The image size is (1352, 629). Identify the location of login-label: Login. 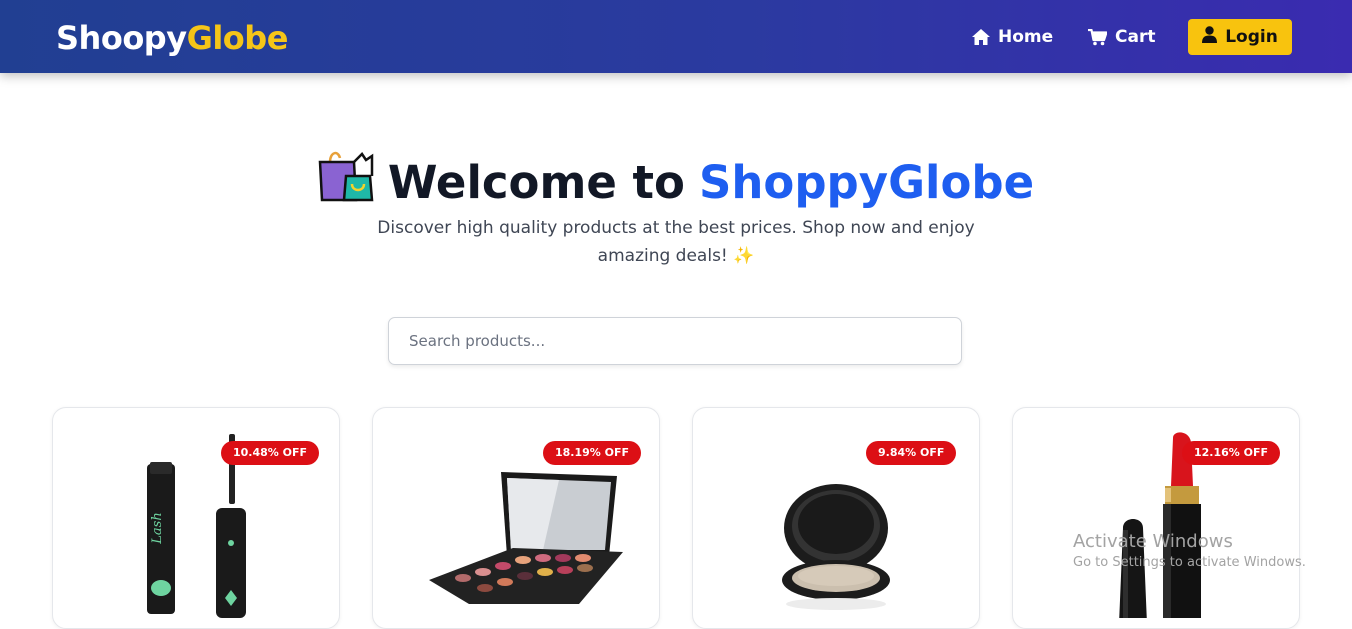
(1251, 37).